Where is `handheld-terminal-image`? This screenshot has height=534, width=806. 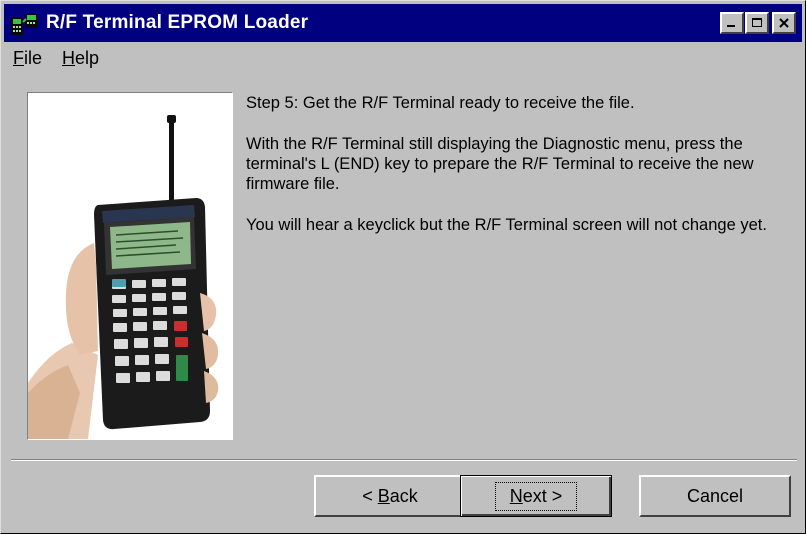 handheld-terminal-image is located at coordinates (123, 277).